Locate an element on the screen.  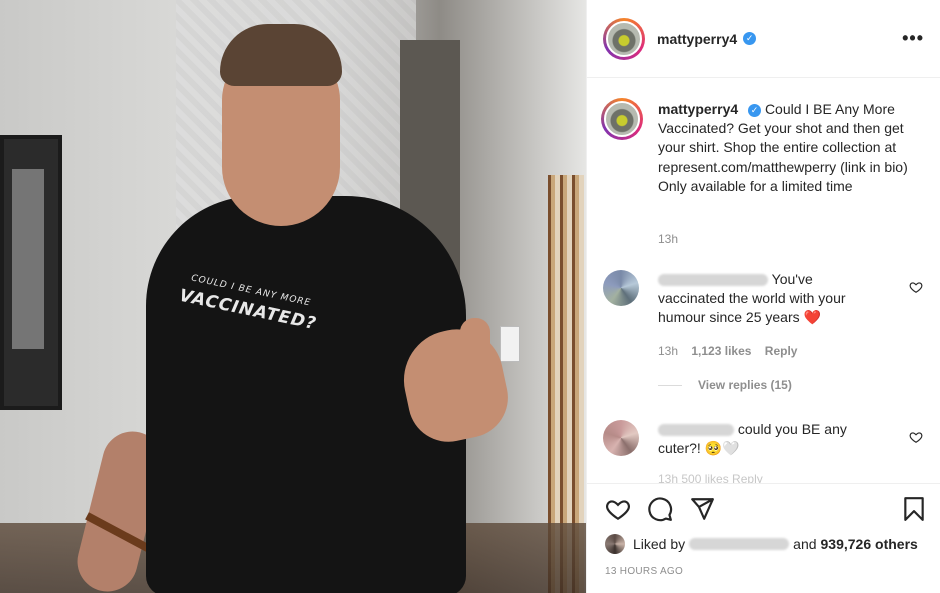
comment-likes: 1,123 likes is located at coordinates (721, 351).